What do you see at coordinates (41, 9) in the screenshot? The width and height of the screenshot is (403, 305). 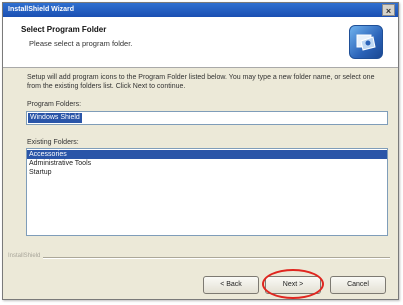 I see `window-title: InstallShield Wizard` at bounding box center [41, 9].